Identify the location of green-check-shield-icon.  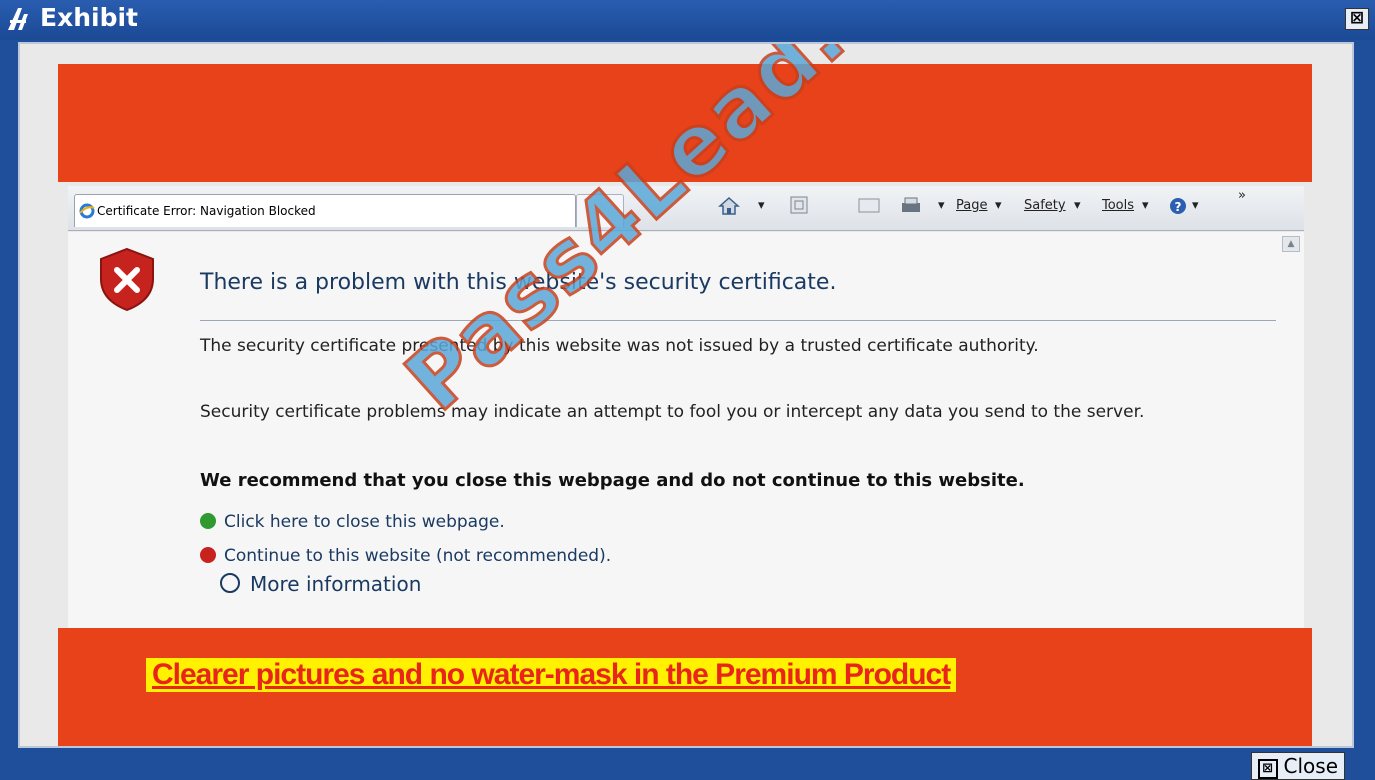
(208, 521).